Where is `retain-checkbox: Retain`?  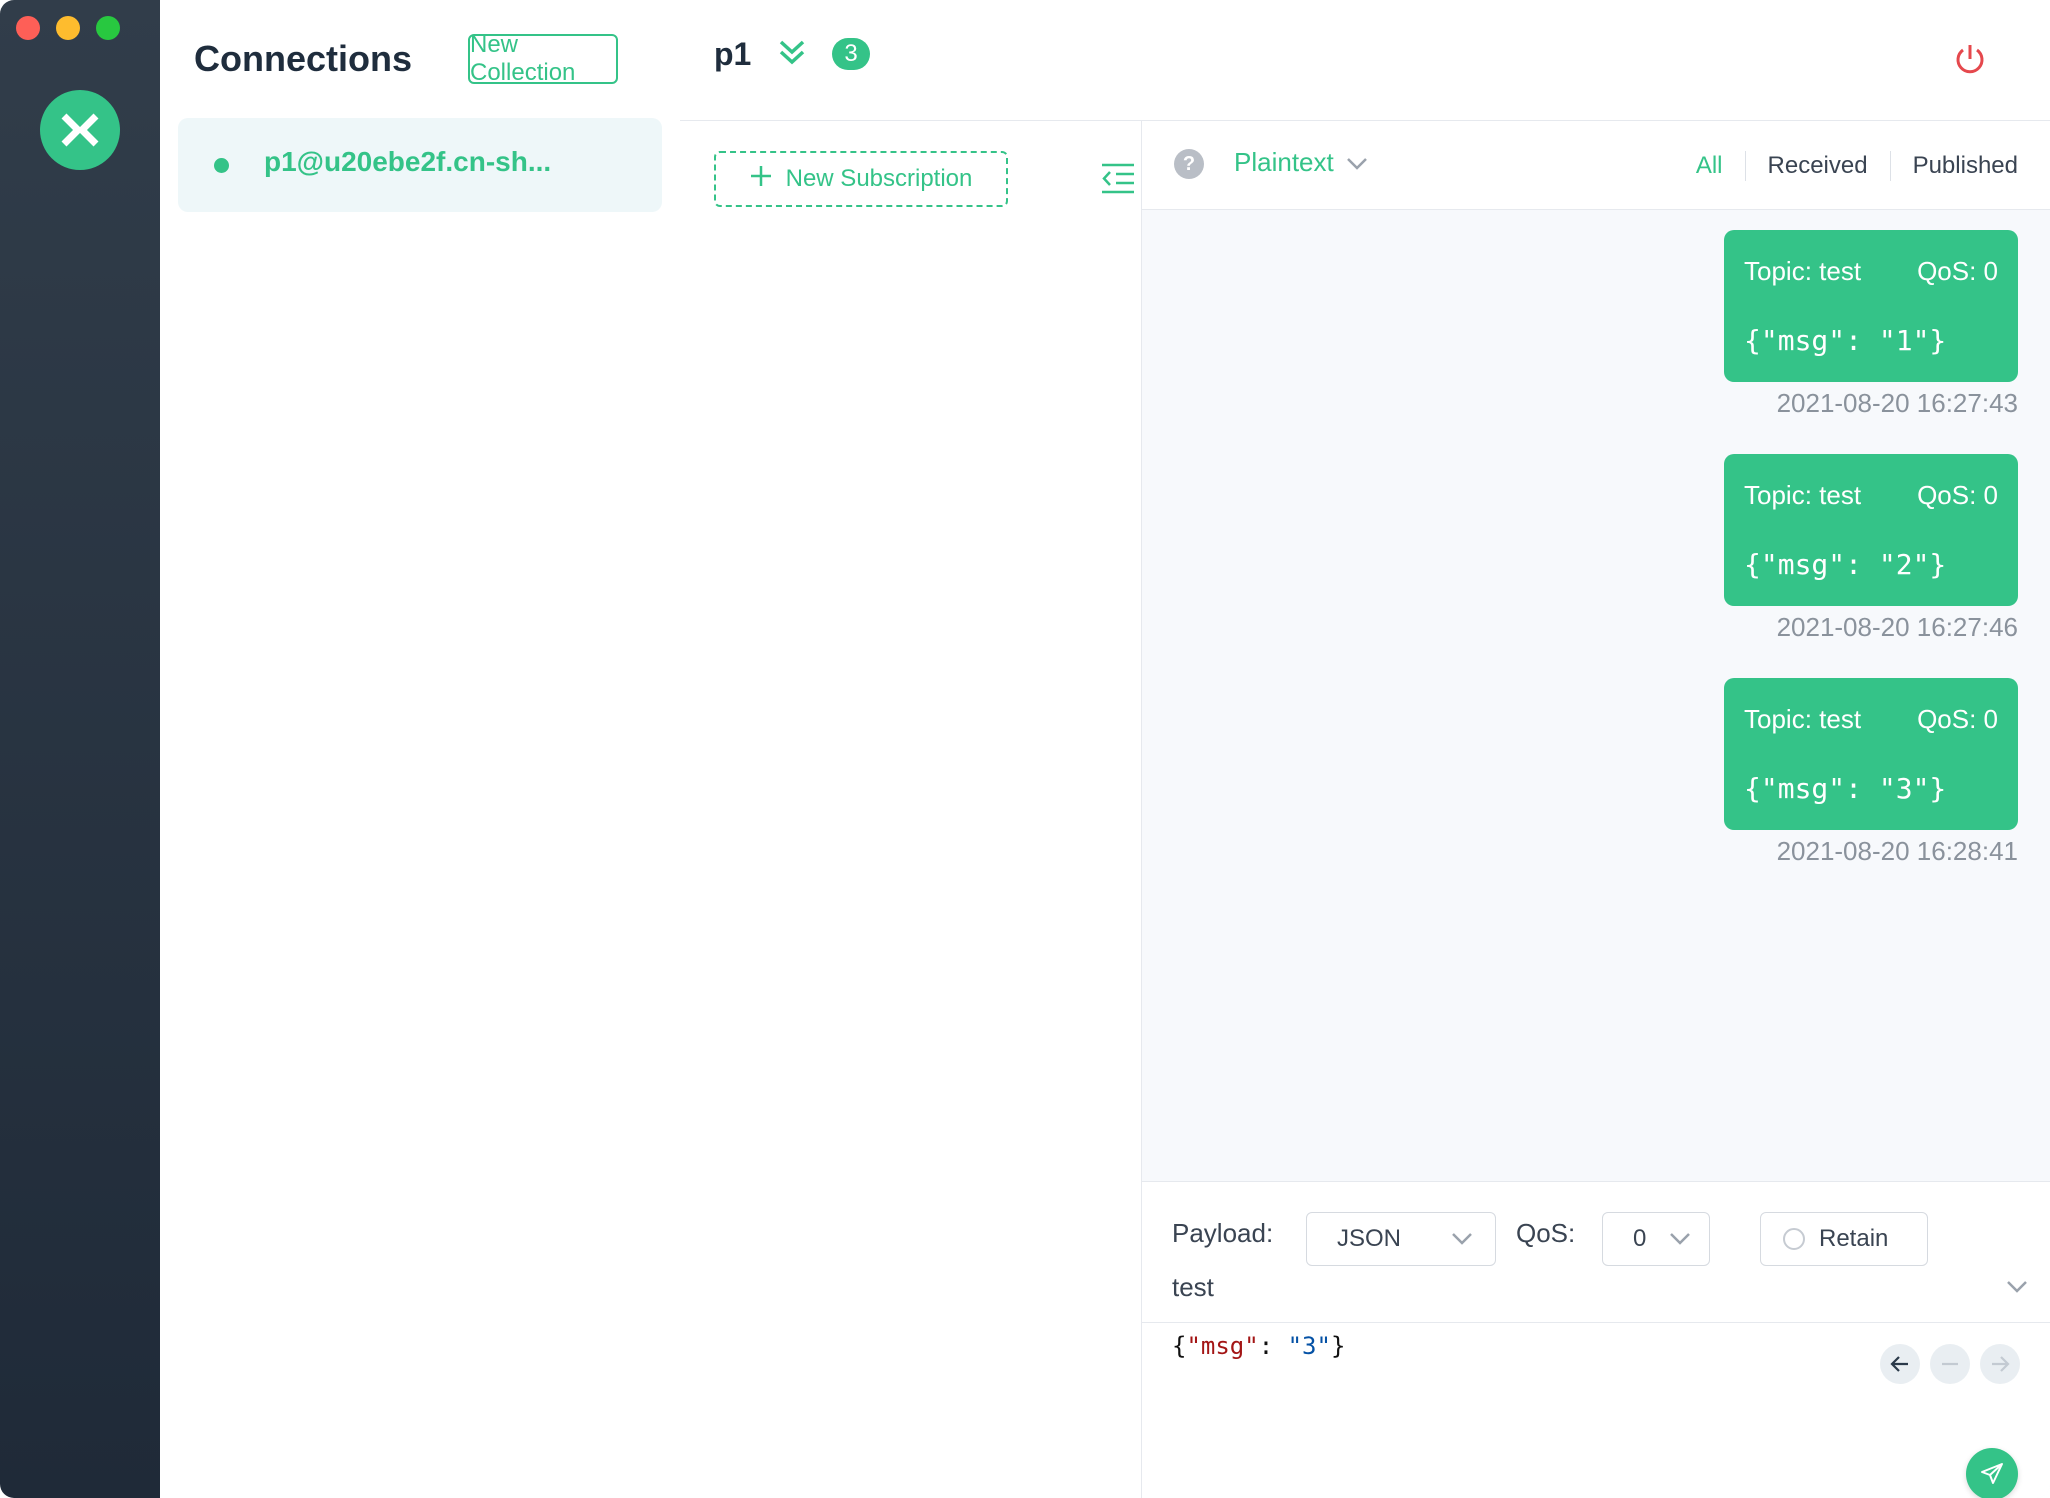
retain-checkbox: Retain is located at coordinates (1844, 1239).